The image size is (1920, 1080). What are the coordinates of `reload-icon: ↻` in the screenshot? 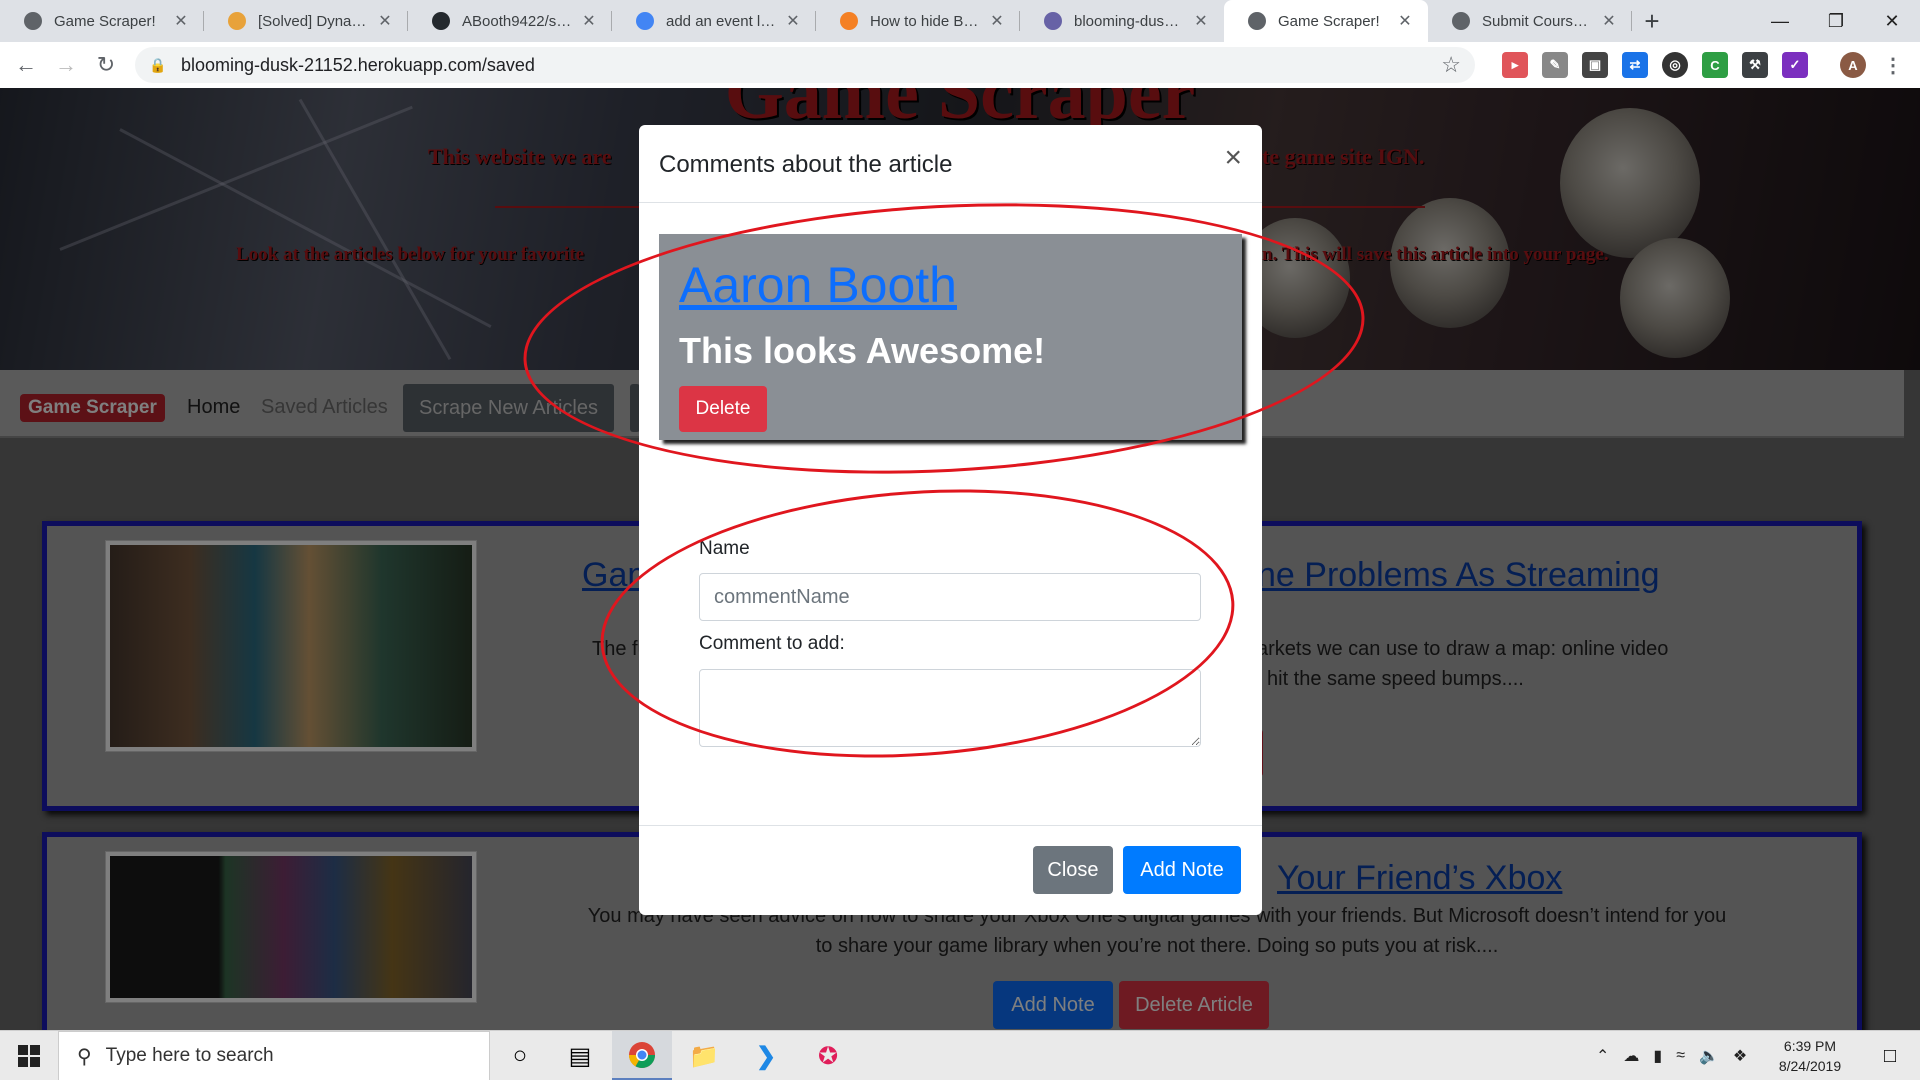 It's located at (106, 64).